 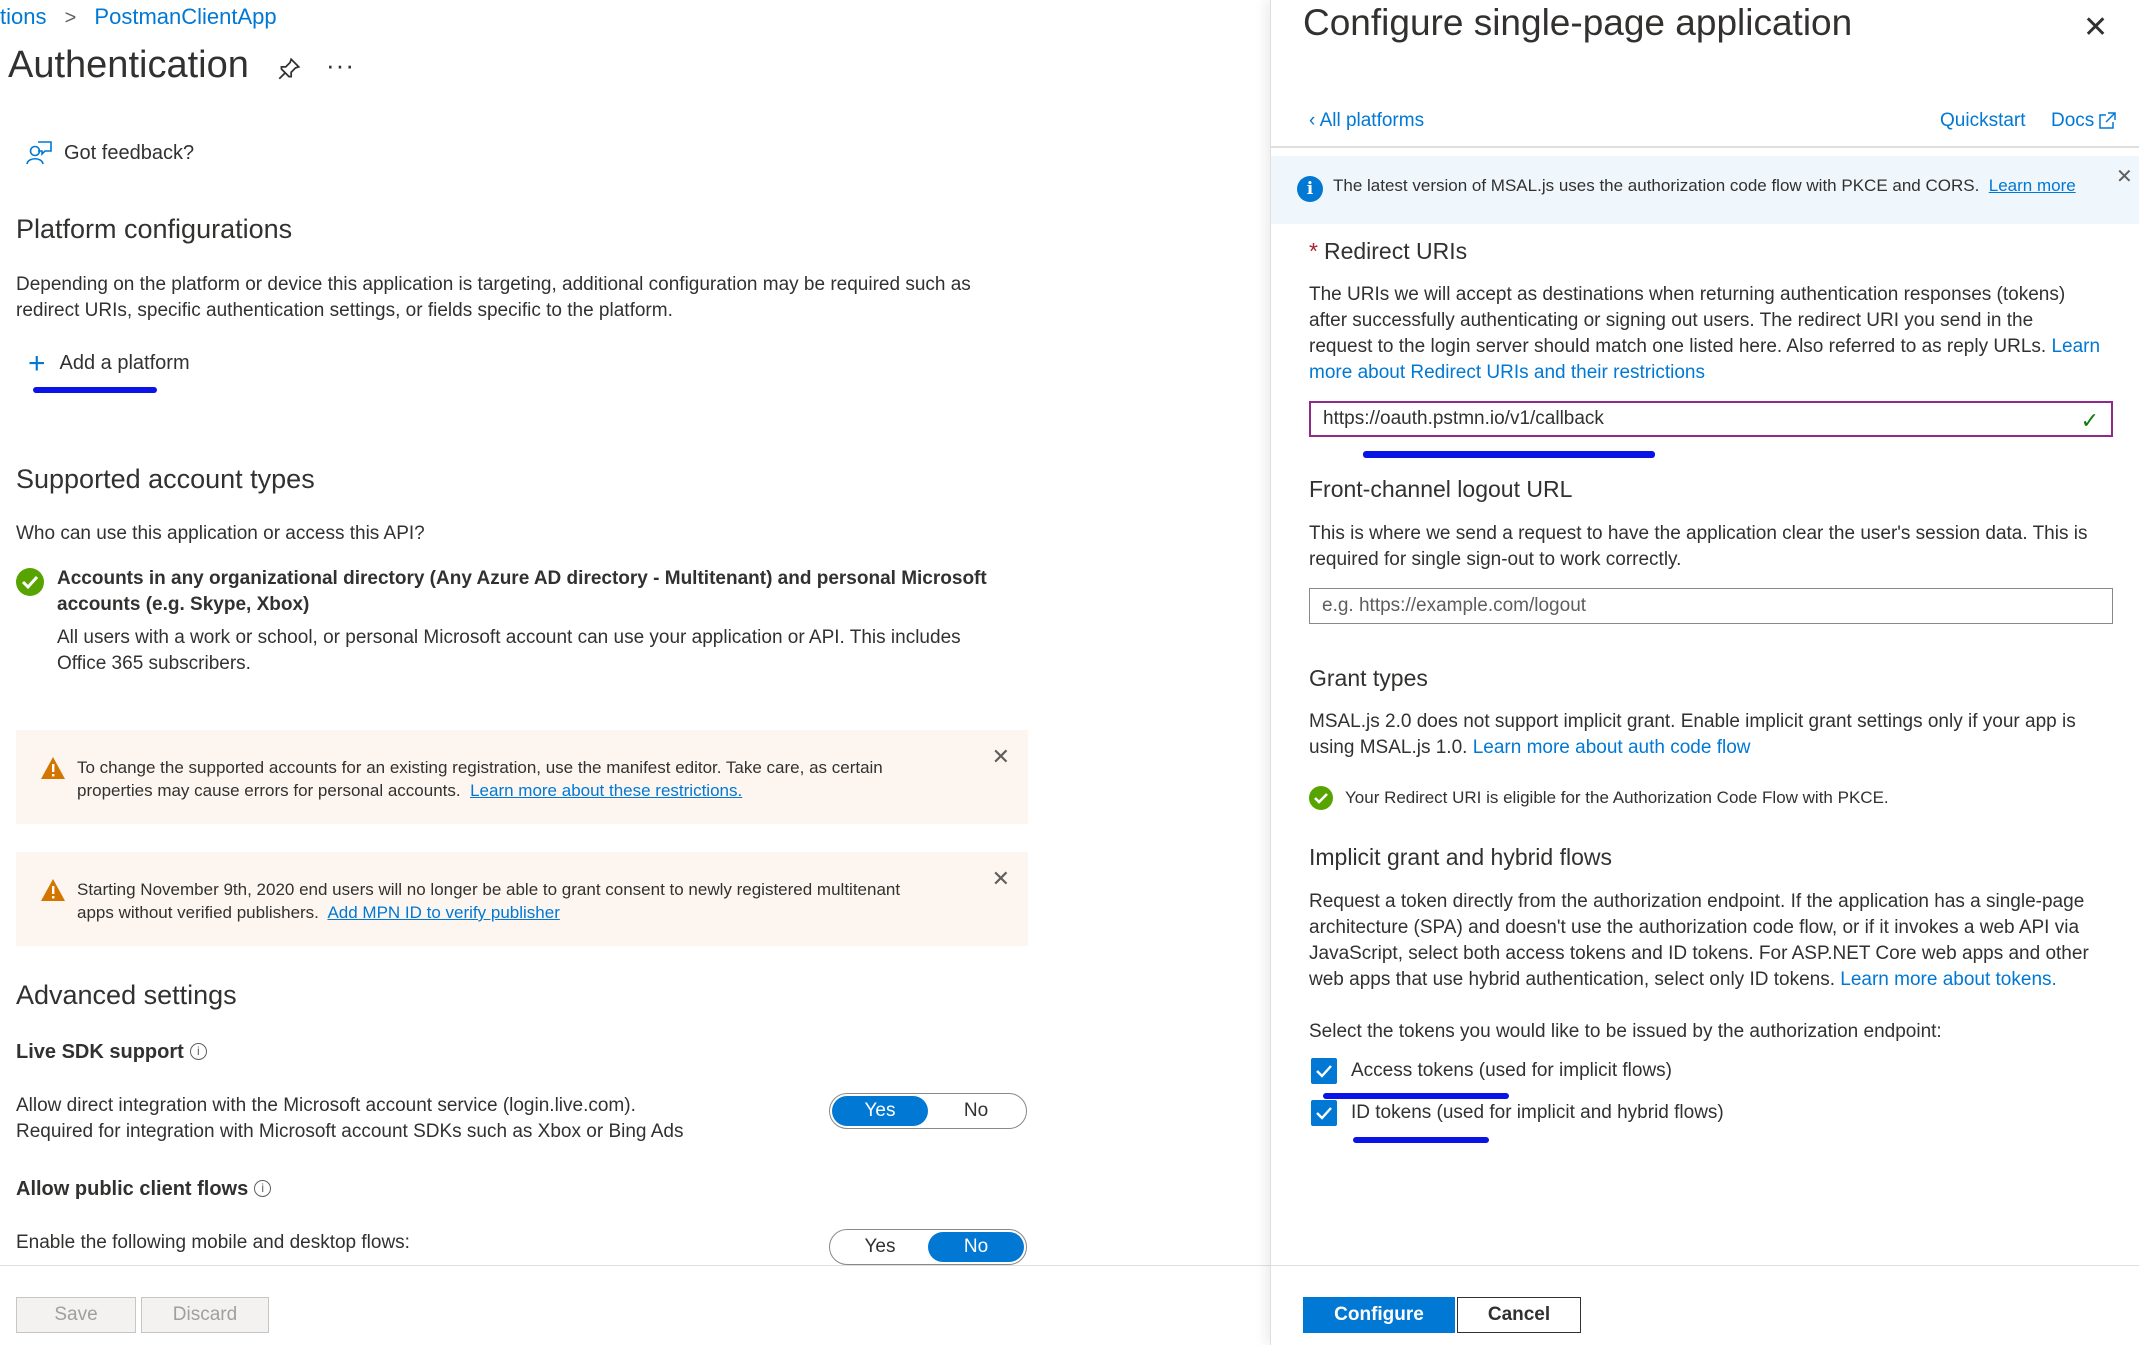 I want to click on learn-more-redirect-link-part1: Learn, so click(x=2075, y=346).